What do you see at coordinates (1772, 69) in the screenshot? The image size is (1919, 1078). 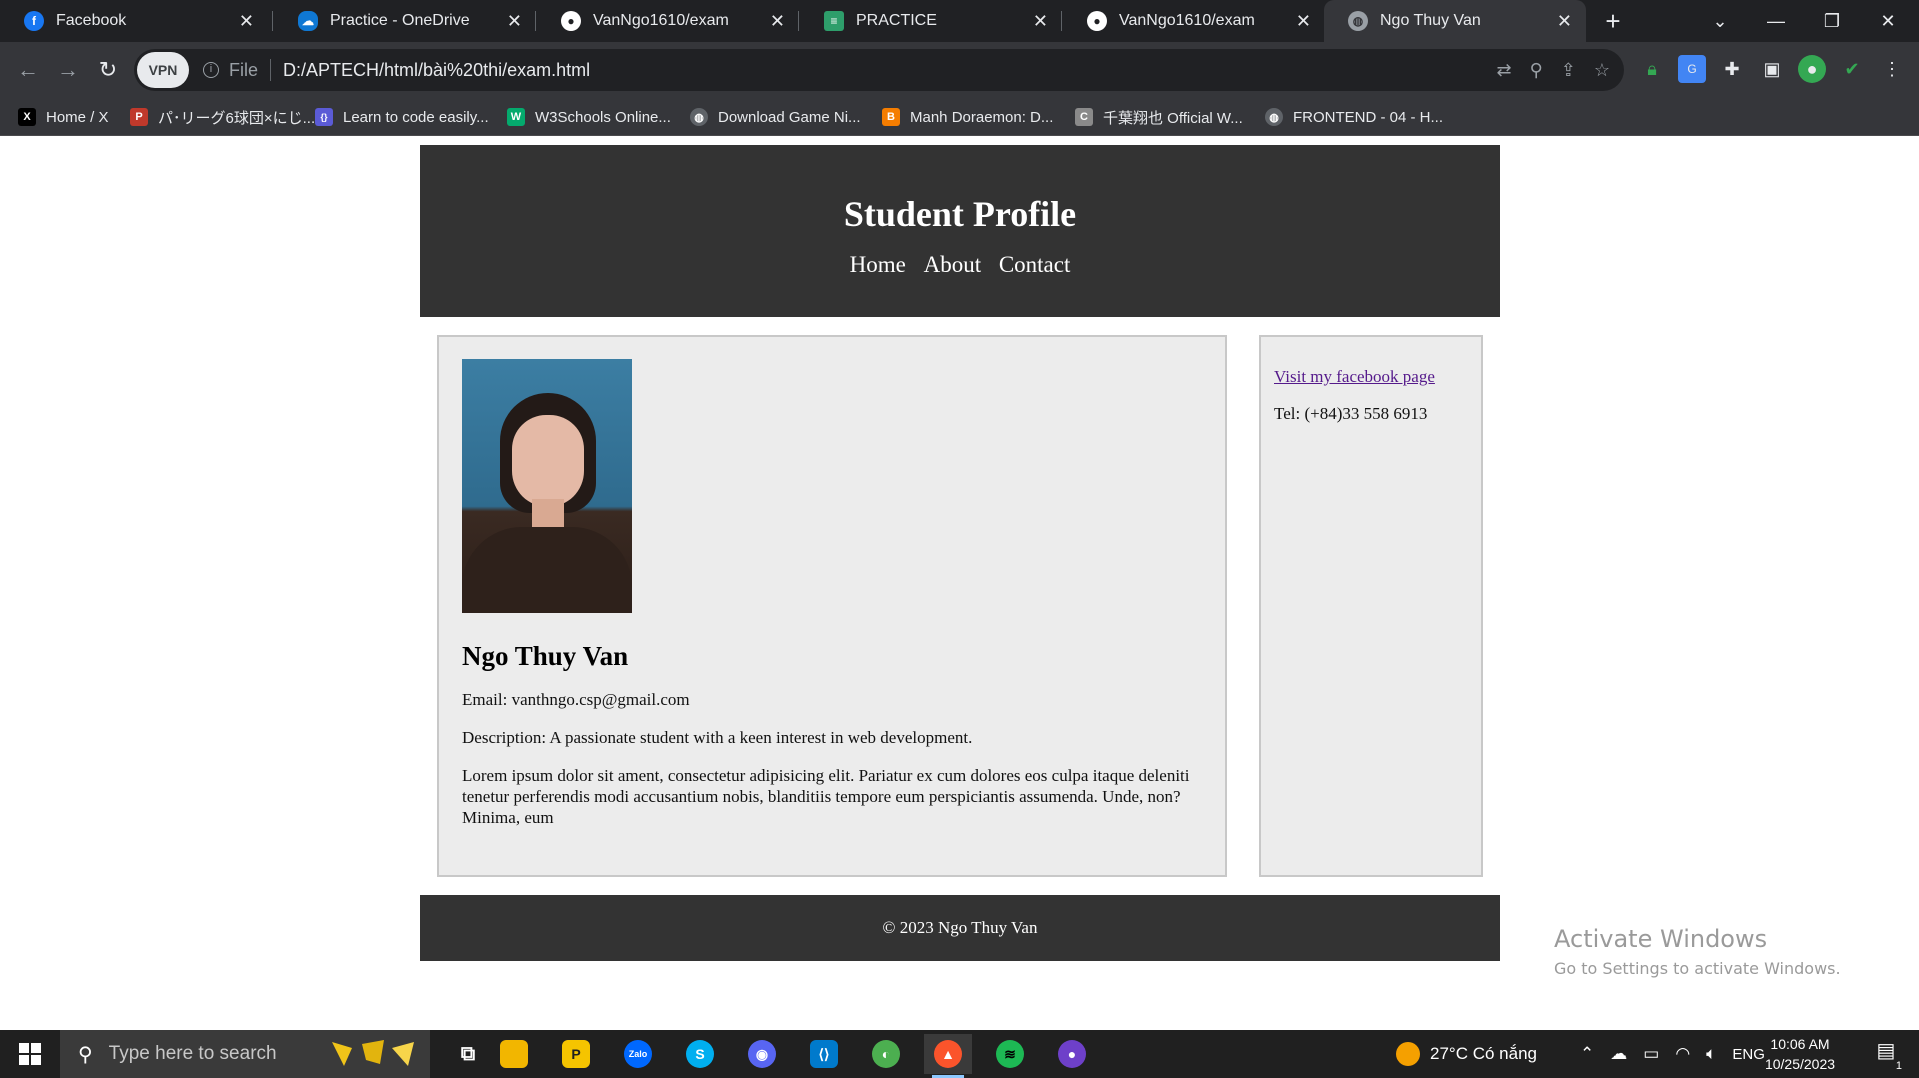 I see `side-panel-icon: ▣` at bounding box center [1772, 69].